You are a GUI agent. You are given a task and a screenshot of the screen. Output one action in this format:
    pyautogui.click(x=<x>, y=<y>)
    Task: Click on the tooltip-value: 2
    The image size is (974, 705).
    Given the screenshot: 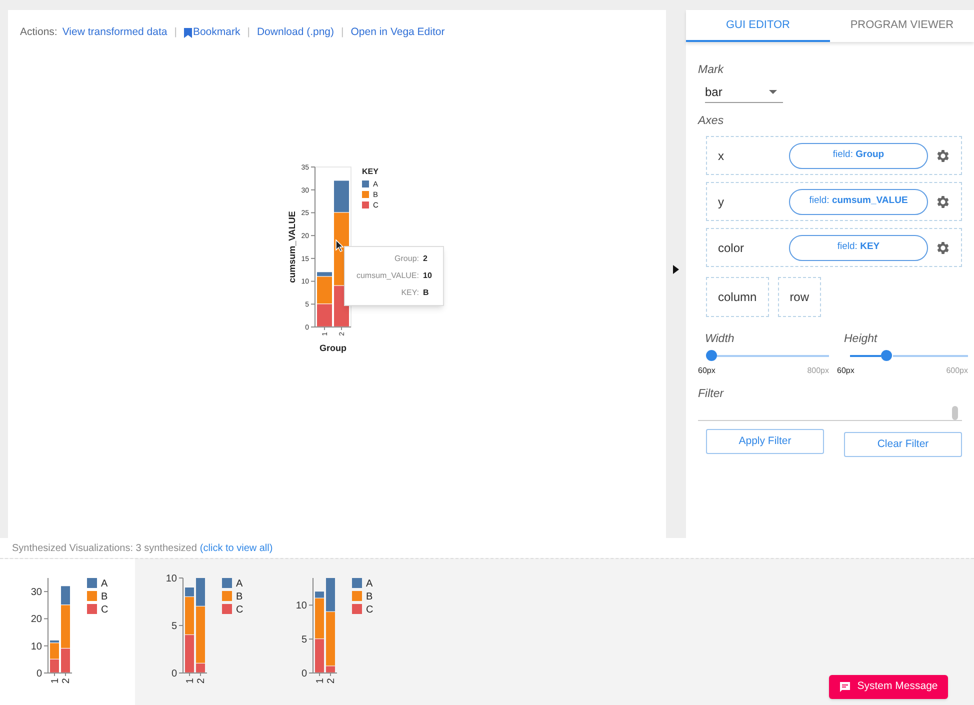 What is the action you would take?
    pyautogui.click(x=425, y=259)
    